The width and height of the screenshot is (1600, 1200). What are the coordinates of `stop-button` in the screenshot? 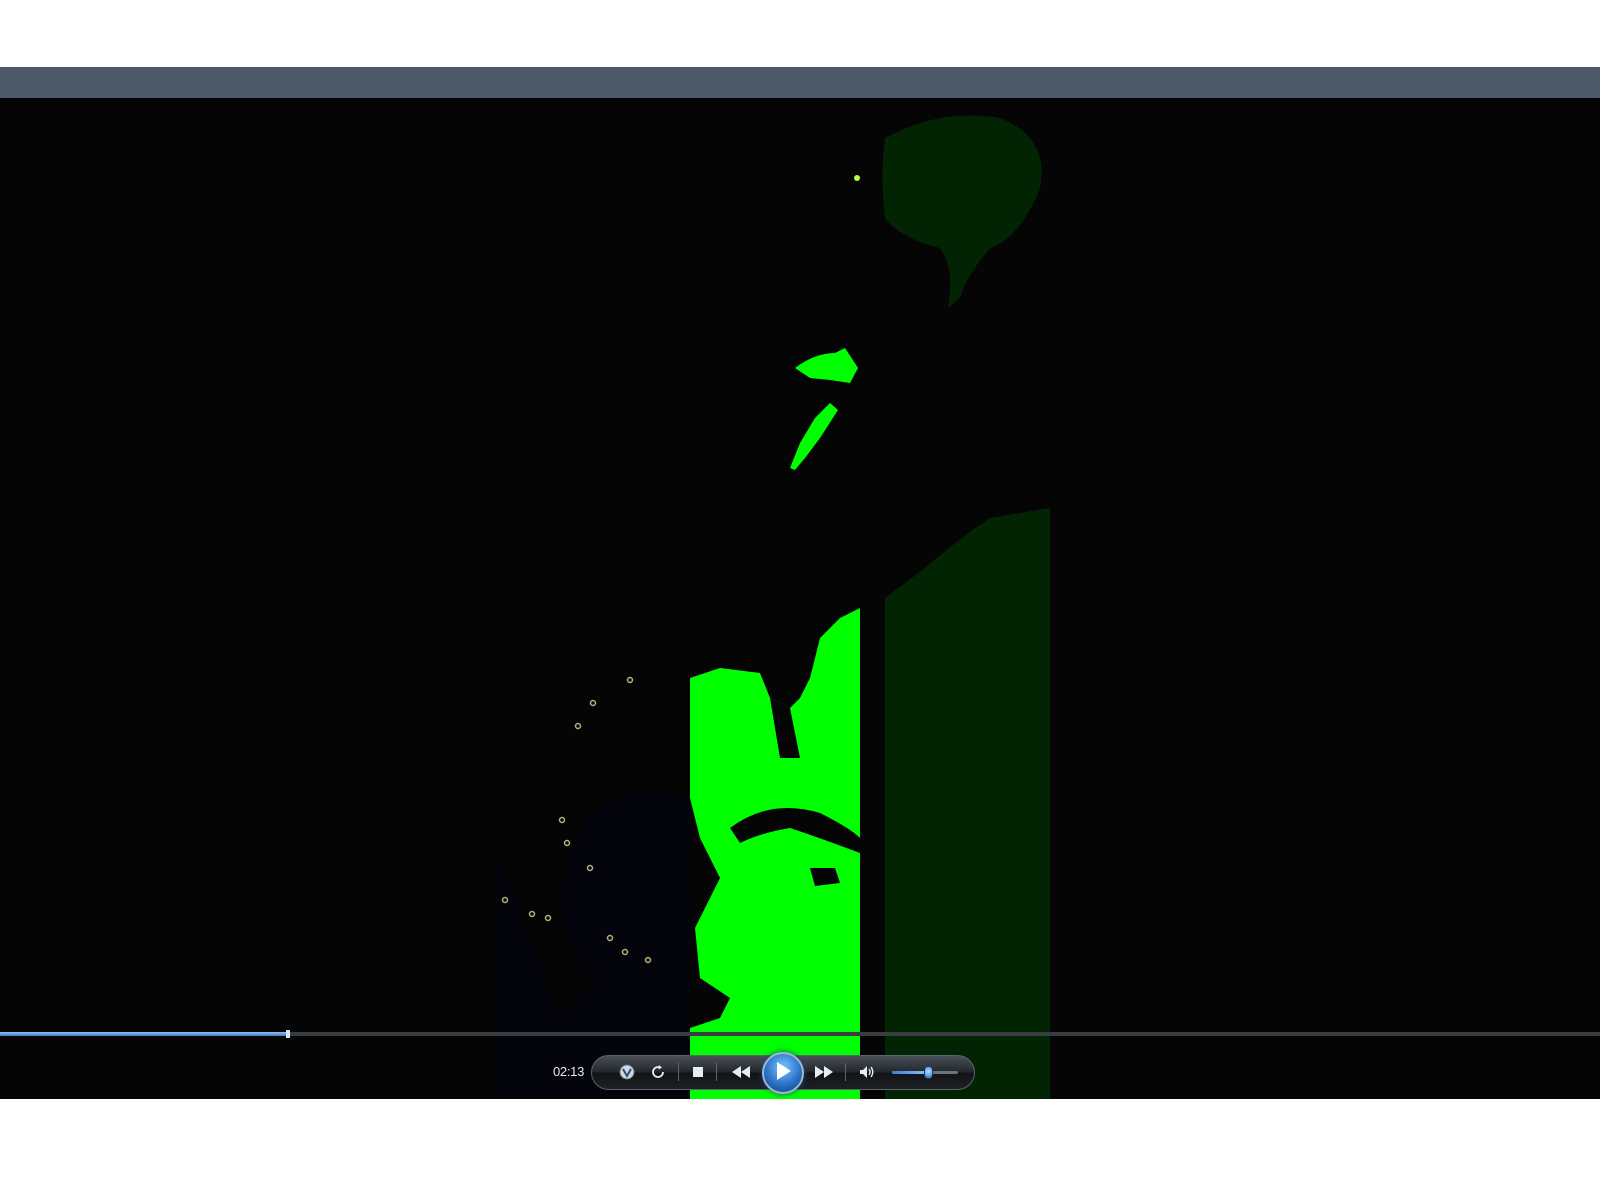 It's located at (698, 1072).